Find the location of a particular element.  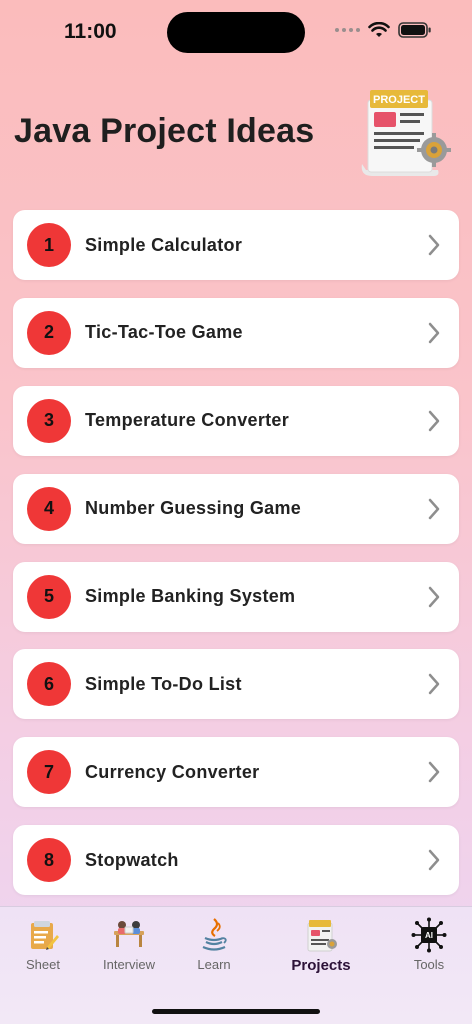

item-number-badge: 8 is located at coordinates (49, 860).